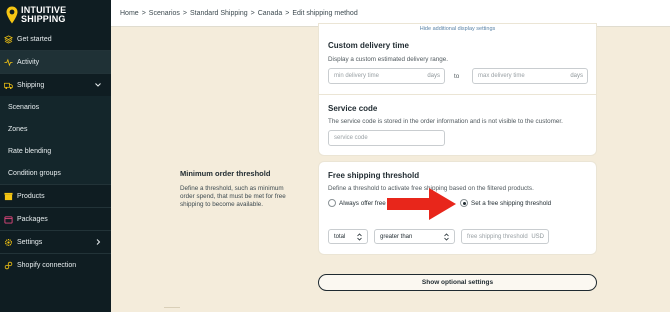  What do you see at coordinates (414, 236) in the screenshot?
I see `threshold-operator-select: greater than` at bounding box center [414, 236].